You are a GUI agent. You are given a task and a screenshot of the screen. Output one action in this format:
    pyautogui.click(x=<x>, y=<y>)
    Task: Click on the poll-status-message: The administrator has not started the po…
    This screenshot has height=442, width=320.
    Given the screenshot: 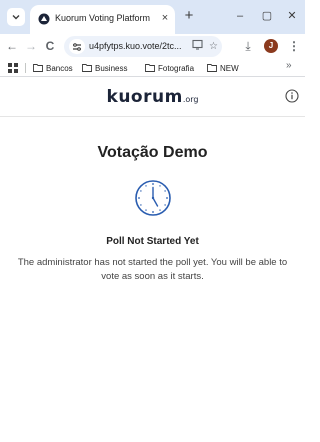 What is the action you would take?
    pyautogui.click(x=152, y=269)
    